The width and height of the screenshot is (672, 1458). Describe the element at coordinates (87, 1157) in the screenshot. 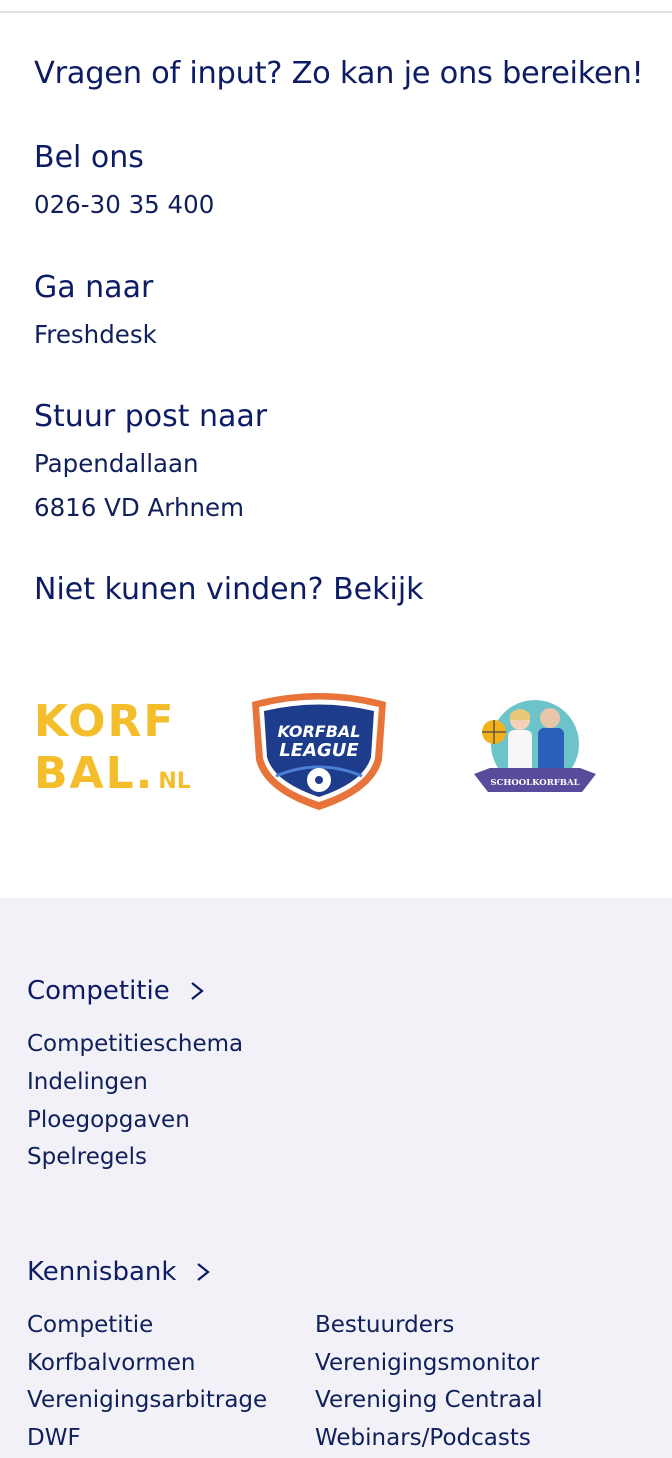

I see `footer-link-spelregels: Spelregels` at that location.